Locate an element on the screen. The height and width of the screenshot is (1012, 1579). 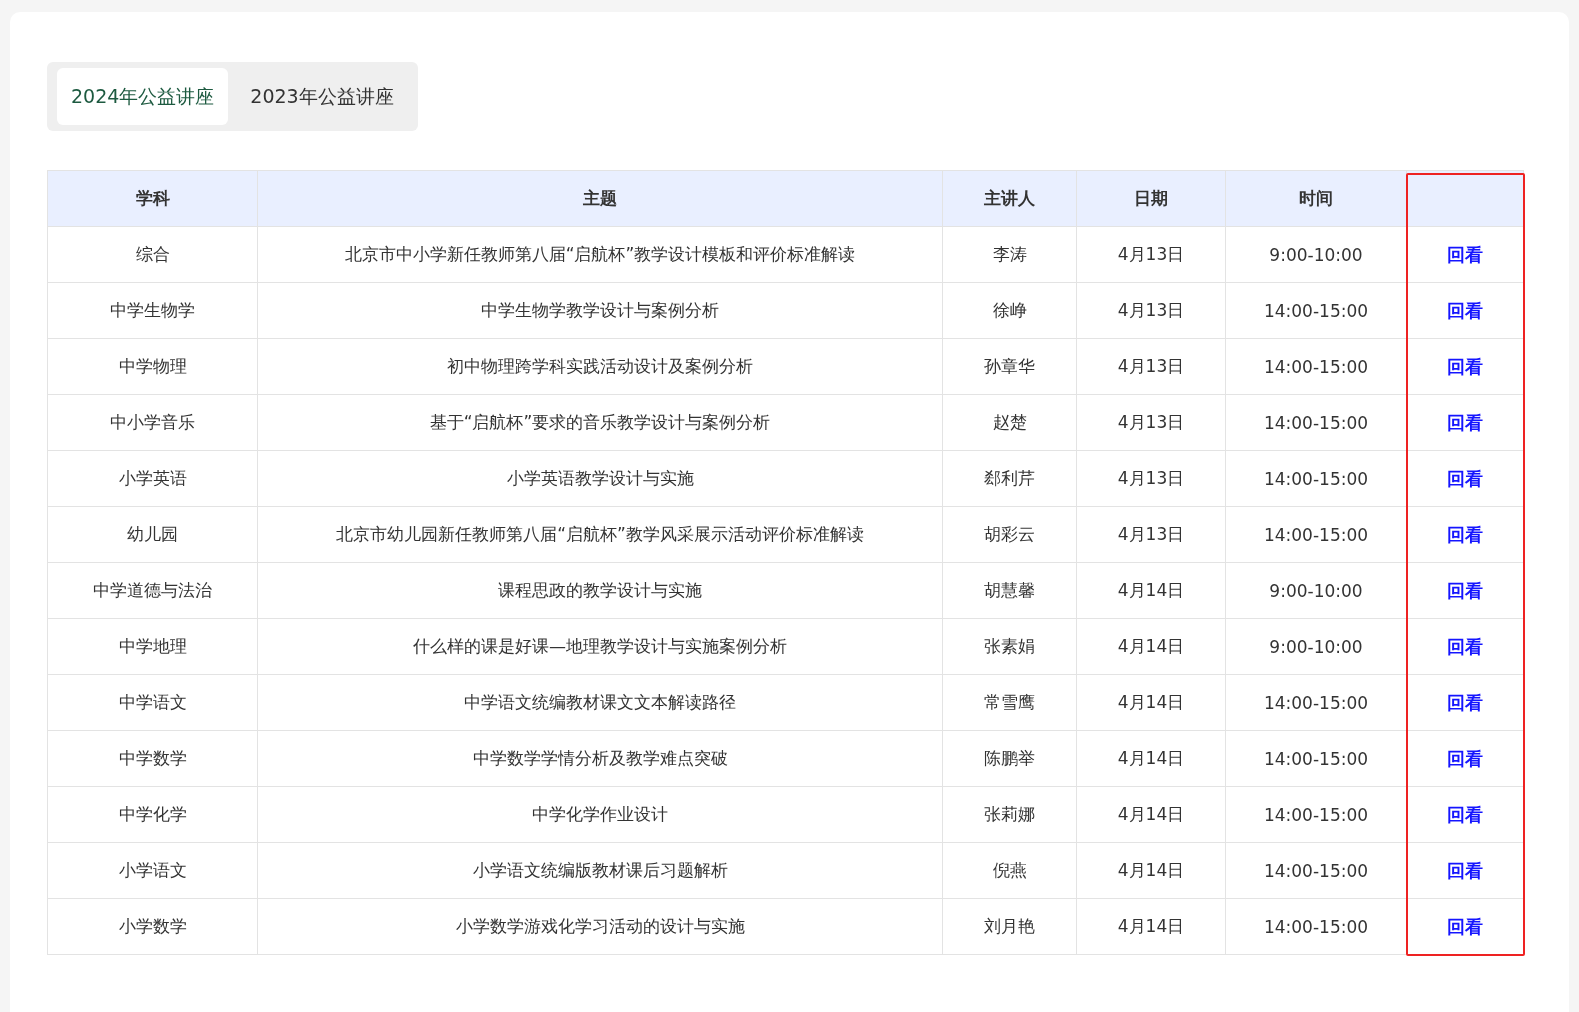
table-cell: 小学数学游戏化学习活动的设计与实施 is located at coordinates (600, 926).